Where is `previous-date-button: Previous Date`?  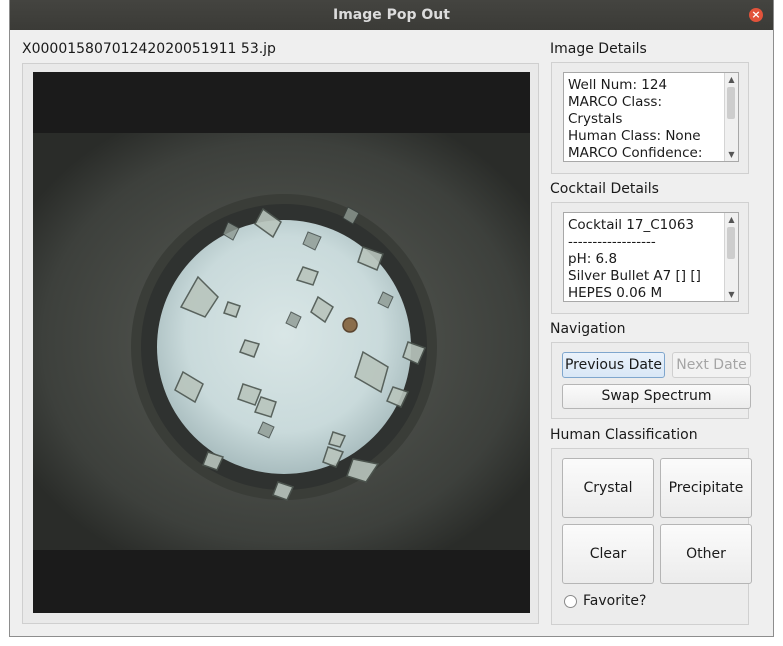
previous-date-button: Previous Date is located at coordinates (613, 365).